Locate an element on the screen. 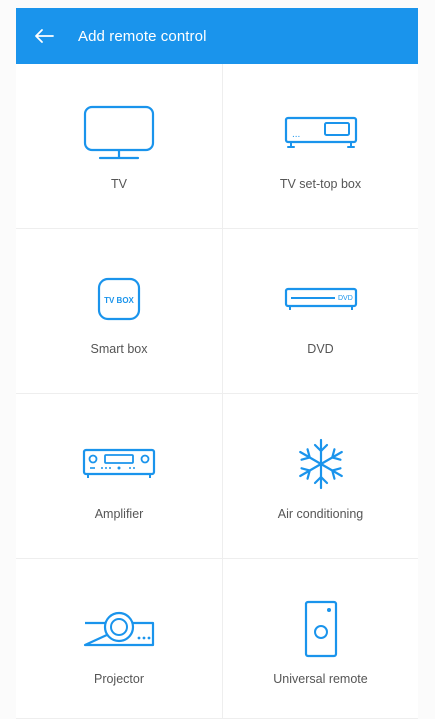 This screenshot has height=719, width=435. dvd-icon-text: DVD is located at coordinates (345, 298).